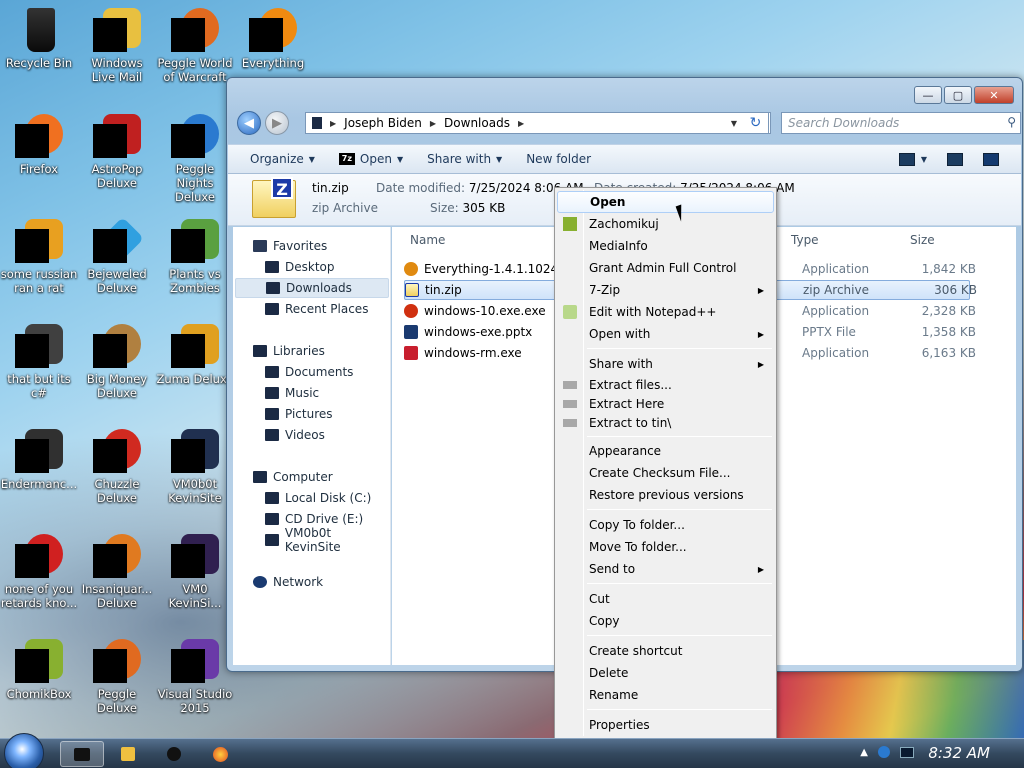 The image size is (1024, 768). I want to click on taskbar-firefox-button, so click(220, 754).